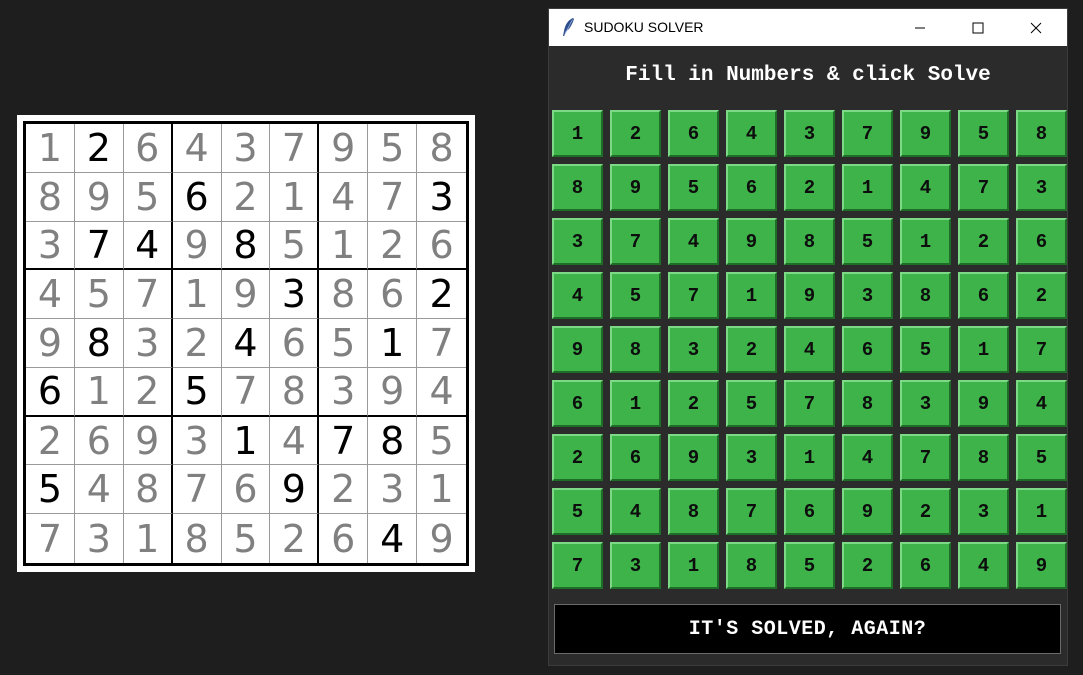 The height and width of the screenshot is (675, 1083). What do you see at coordinates (1036, 27) in the screenshot?
I see `close-button` at bounding box center [1036, 27].